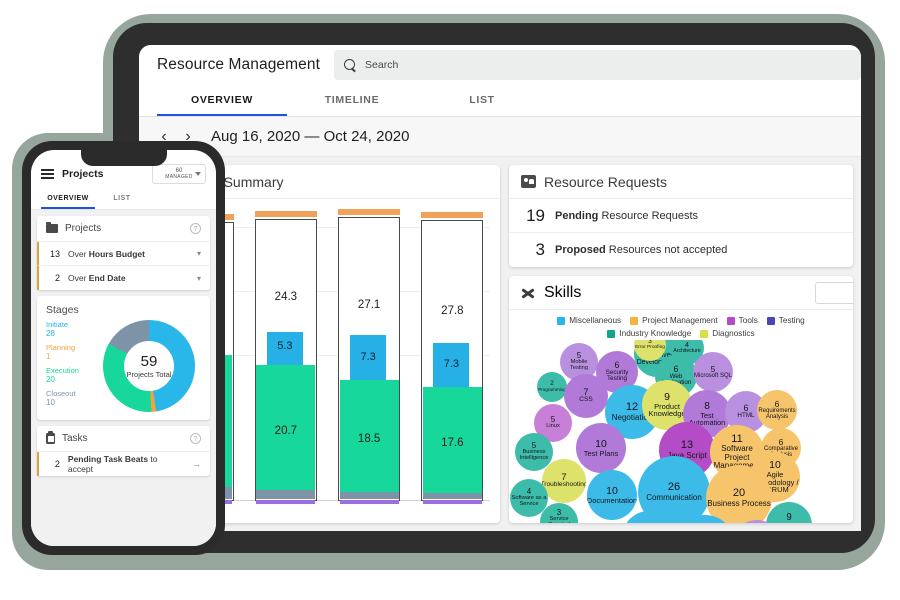 The width and height of the screenshot is (900, 600). What do you see at coordinates (108, 459) in the screenshot?
I see `pending-task-beats-label-bold: Pending Task Beats` at bounding box center [108, 459].